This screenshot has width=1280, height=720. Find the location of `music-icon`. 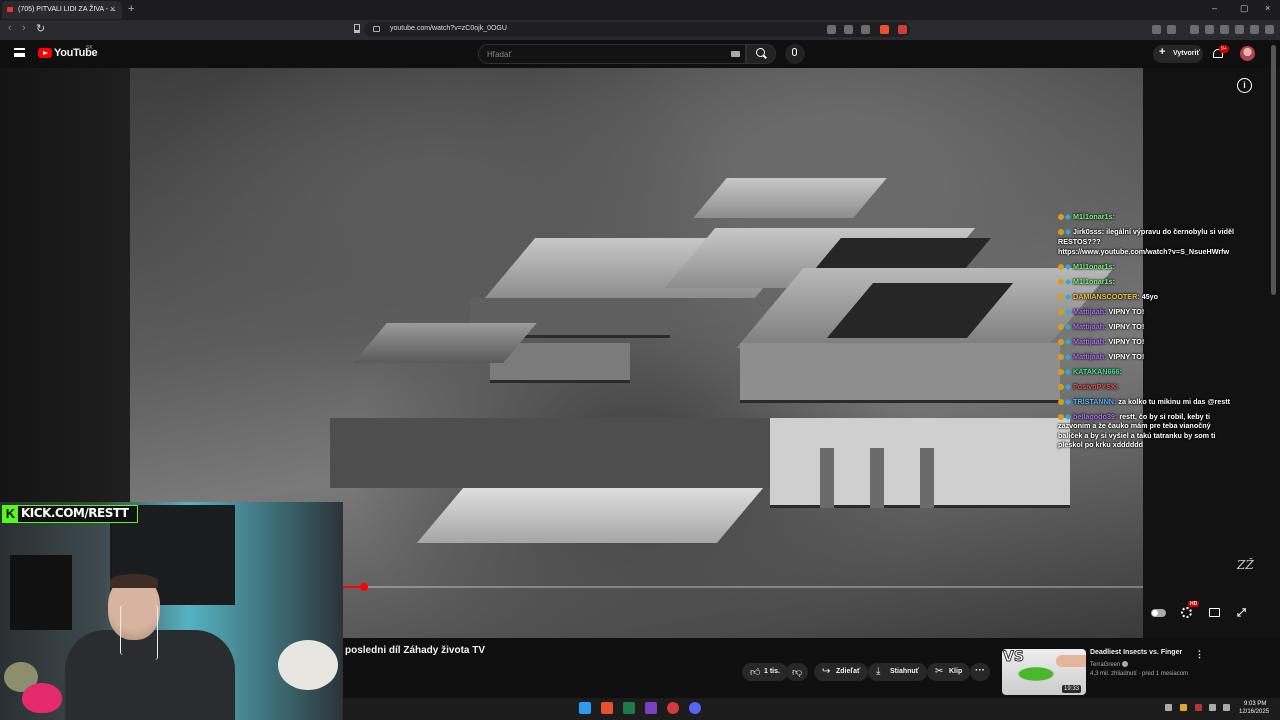

music-icon is located at coordinates (1194, 29).